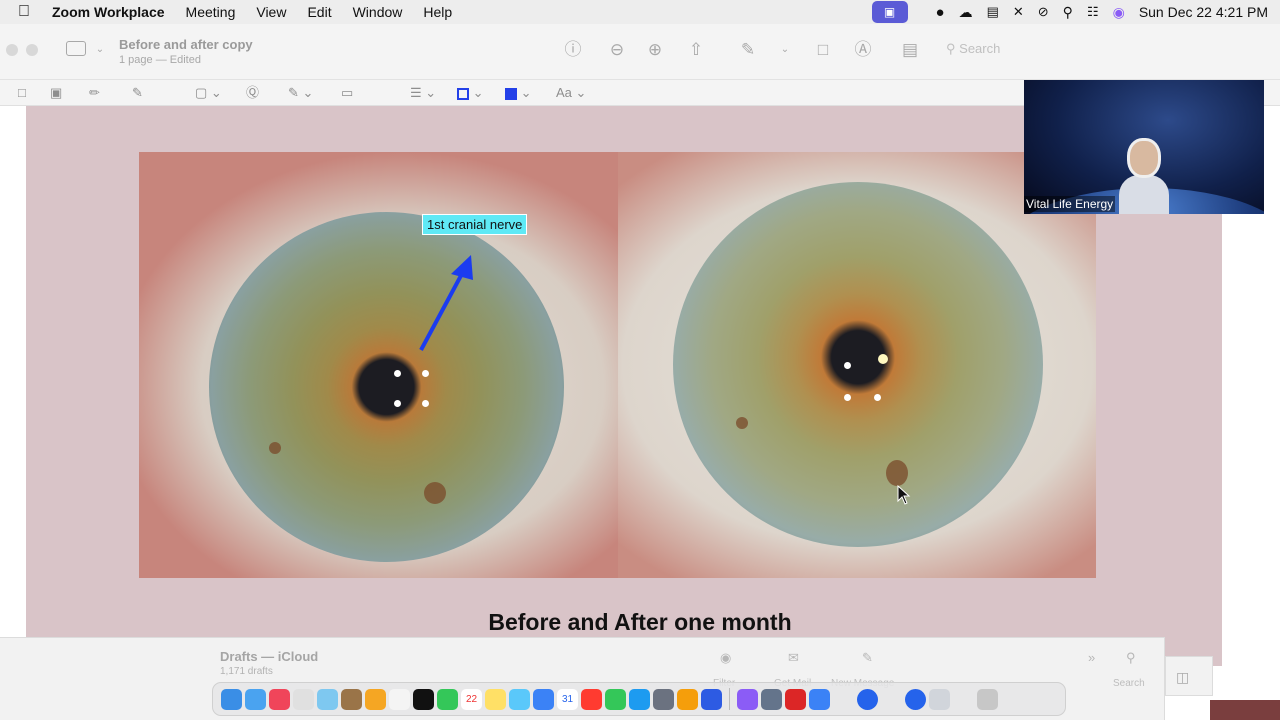 The width and height of the screenshot is (1280, 720). Describe the element at coordinates (748, 50) in the screenshot. I see `markup-pen-icon: ✎` at that location.